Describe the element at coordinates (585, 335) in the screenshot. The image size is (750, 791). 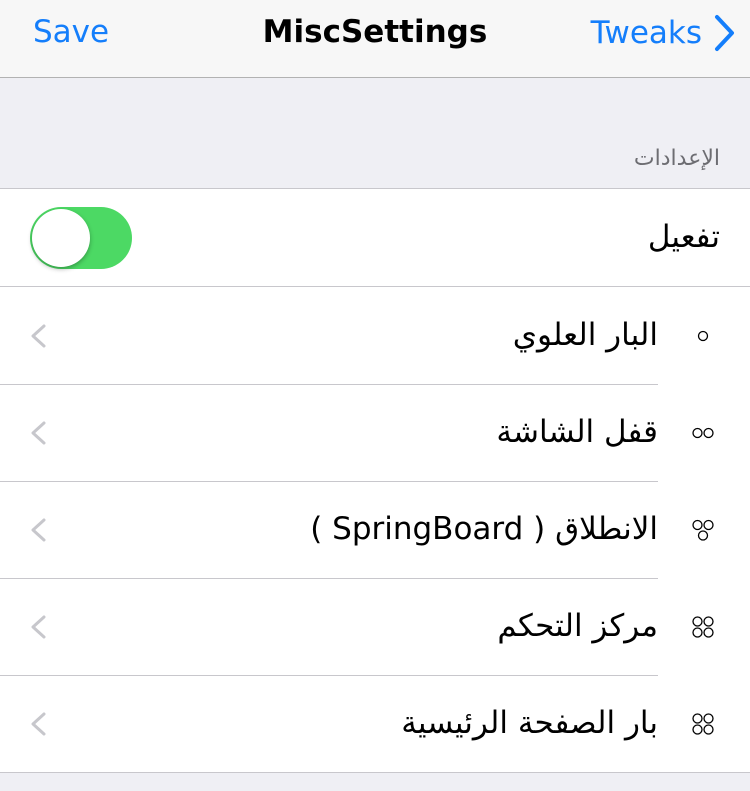
I see `list-item-label: البار العلوي` at that location.